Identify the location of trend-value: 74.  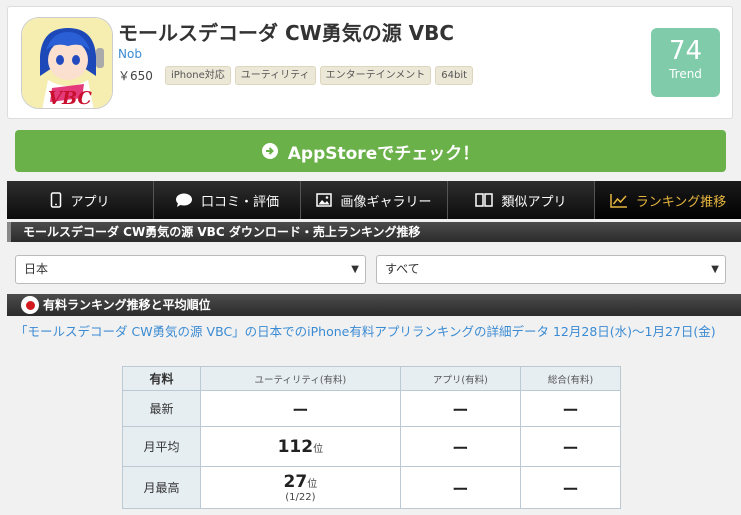
(685, 51).